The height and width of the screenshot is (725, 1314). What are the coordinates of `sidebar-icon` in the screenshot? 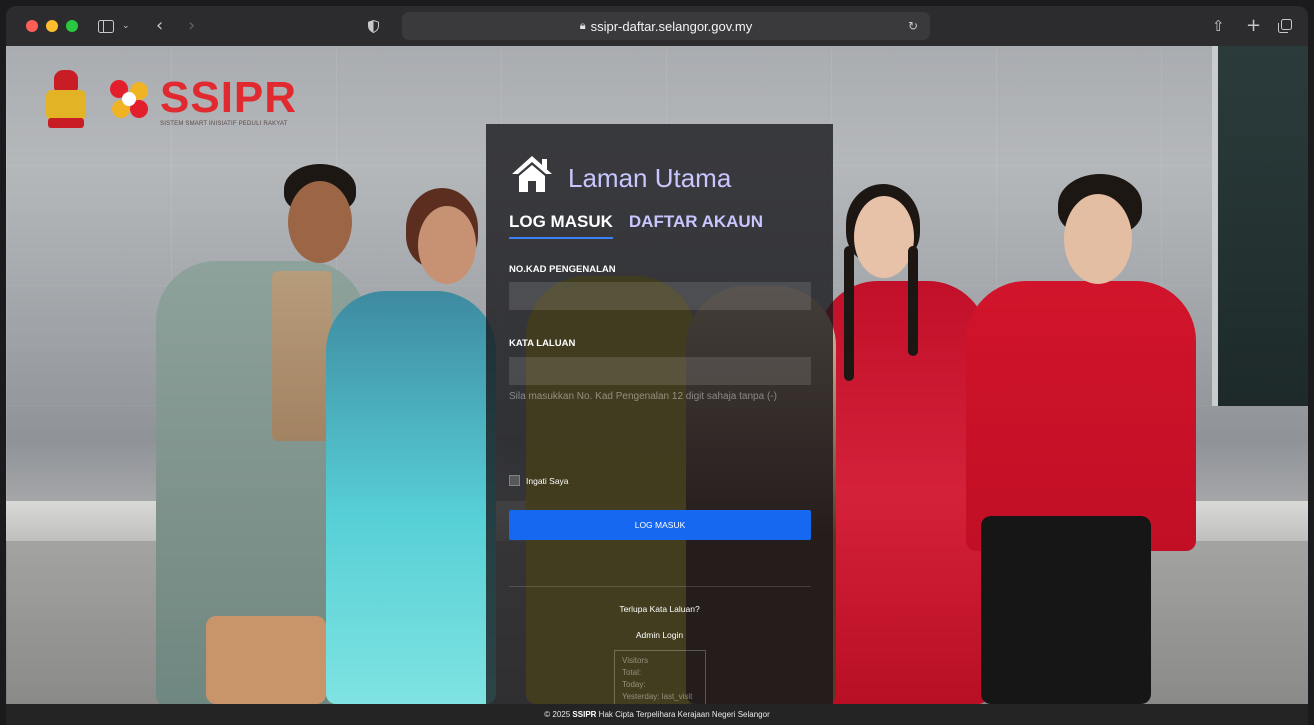 It's located at (106, 26).